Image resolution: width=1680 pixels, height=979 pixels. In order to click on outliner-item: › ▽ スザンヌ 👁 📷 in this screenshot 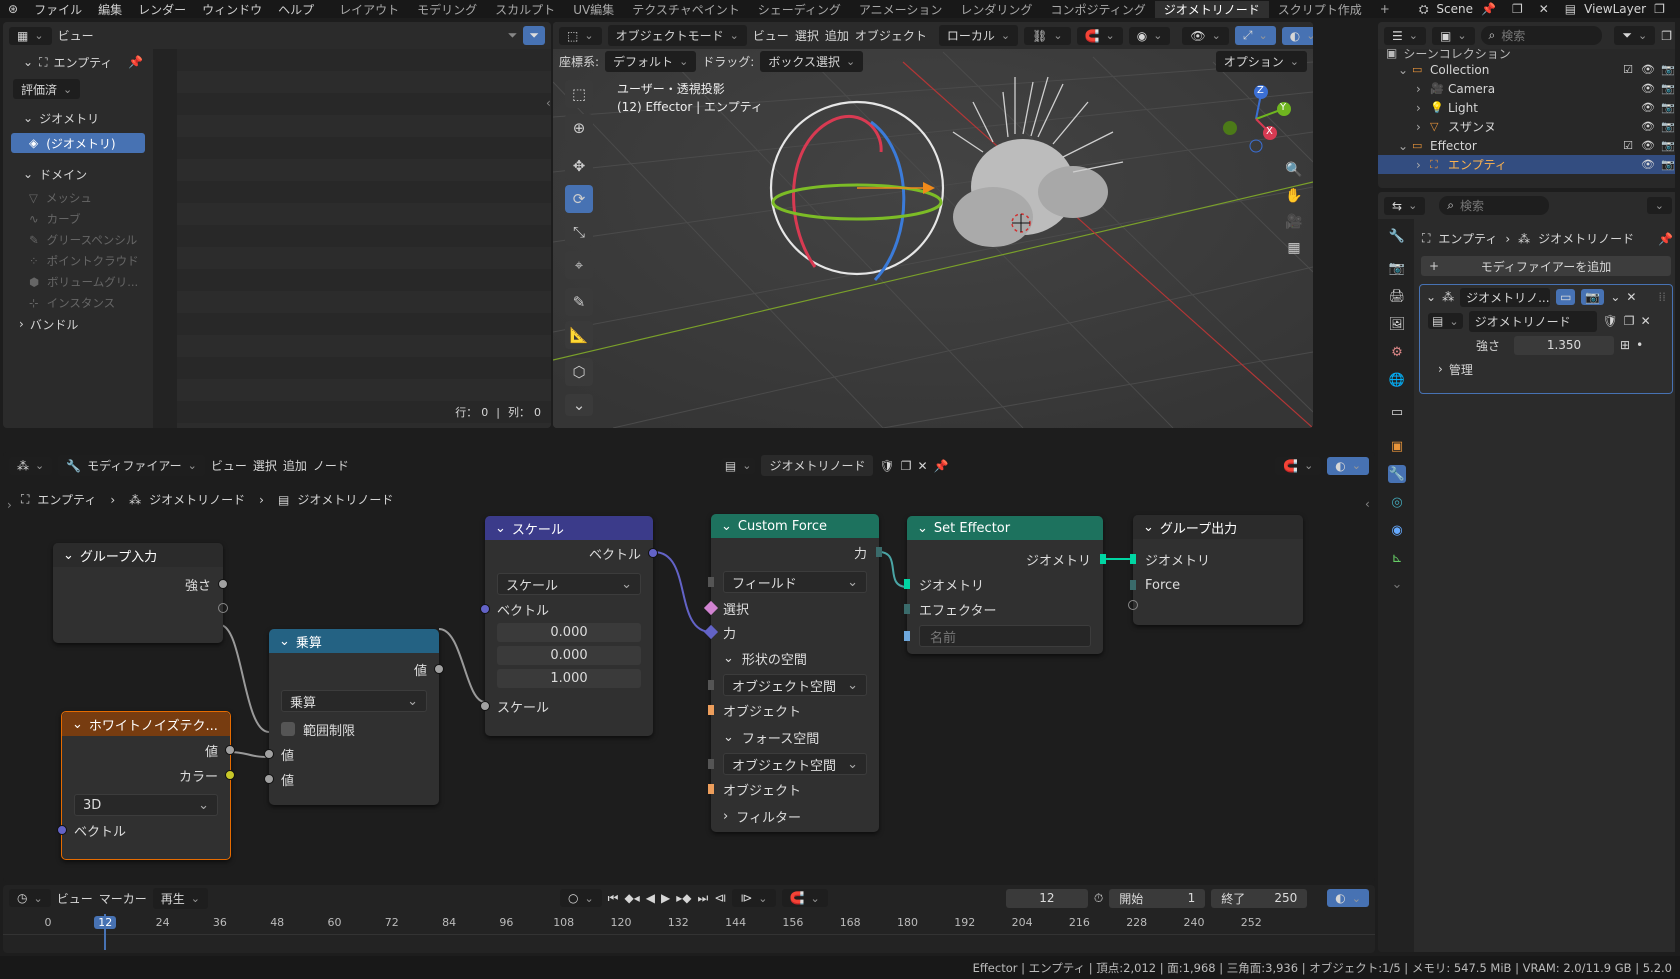, I will do `click(1528, 126)`.